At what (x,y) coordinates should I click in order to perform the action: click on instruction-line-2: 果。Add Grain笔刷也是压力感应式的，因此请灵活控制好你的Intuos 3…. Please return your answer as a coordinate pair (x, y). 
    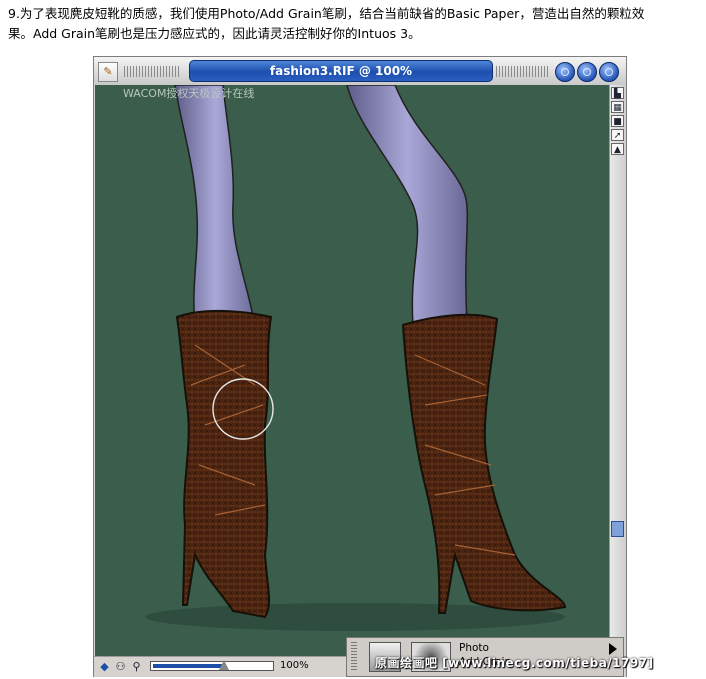
    Looking at the image, I should click on (214, 33).